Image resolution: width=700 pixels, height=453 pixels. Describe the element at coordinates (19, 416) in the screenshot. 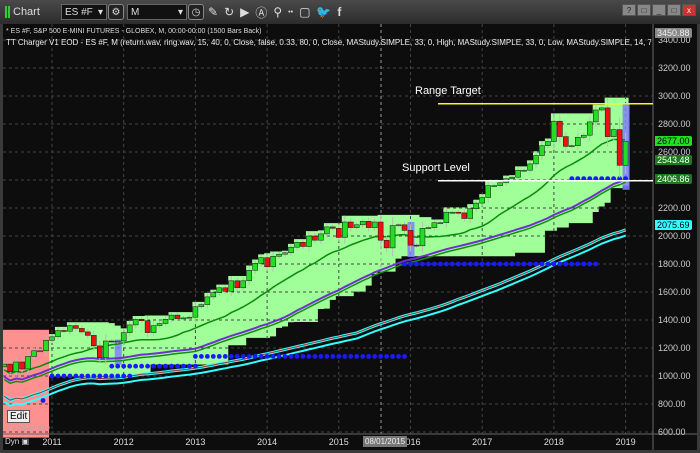

I see `edit-button: Edit` at that location.